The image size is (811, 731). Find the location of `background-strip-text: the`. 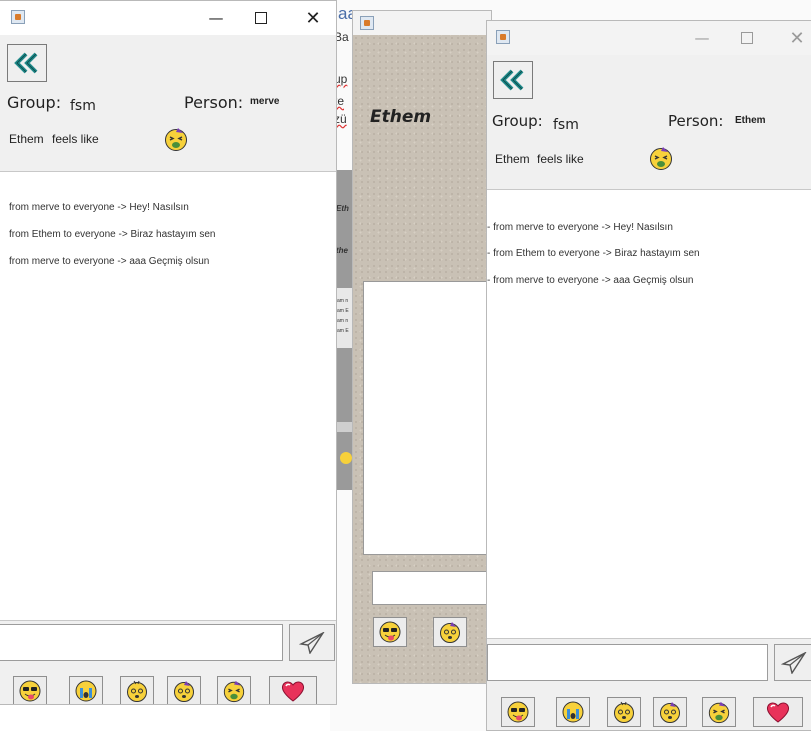

background-strip-text: the is located at coordinates (342, 250).